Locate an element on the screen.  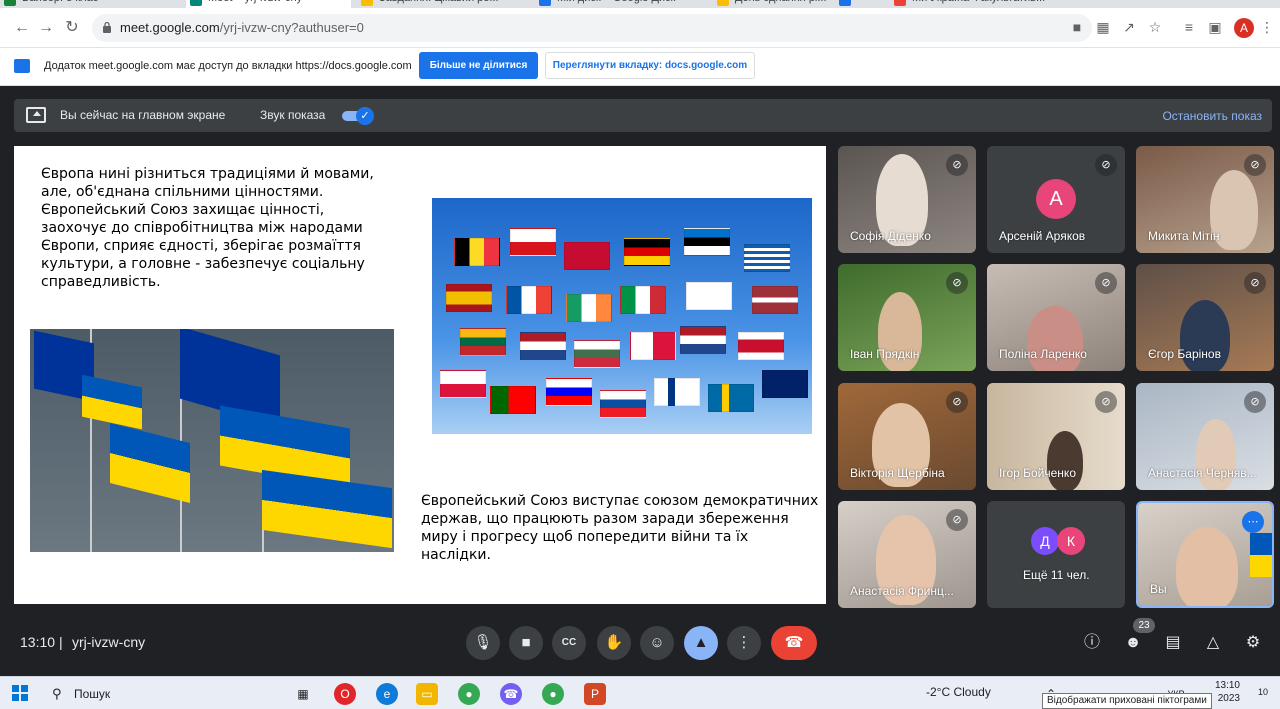
raise-hand-icon: ✋ is located at coordinates (614, 643).